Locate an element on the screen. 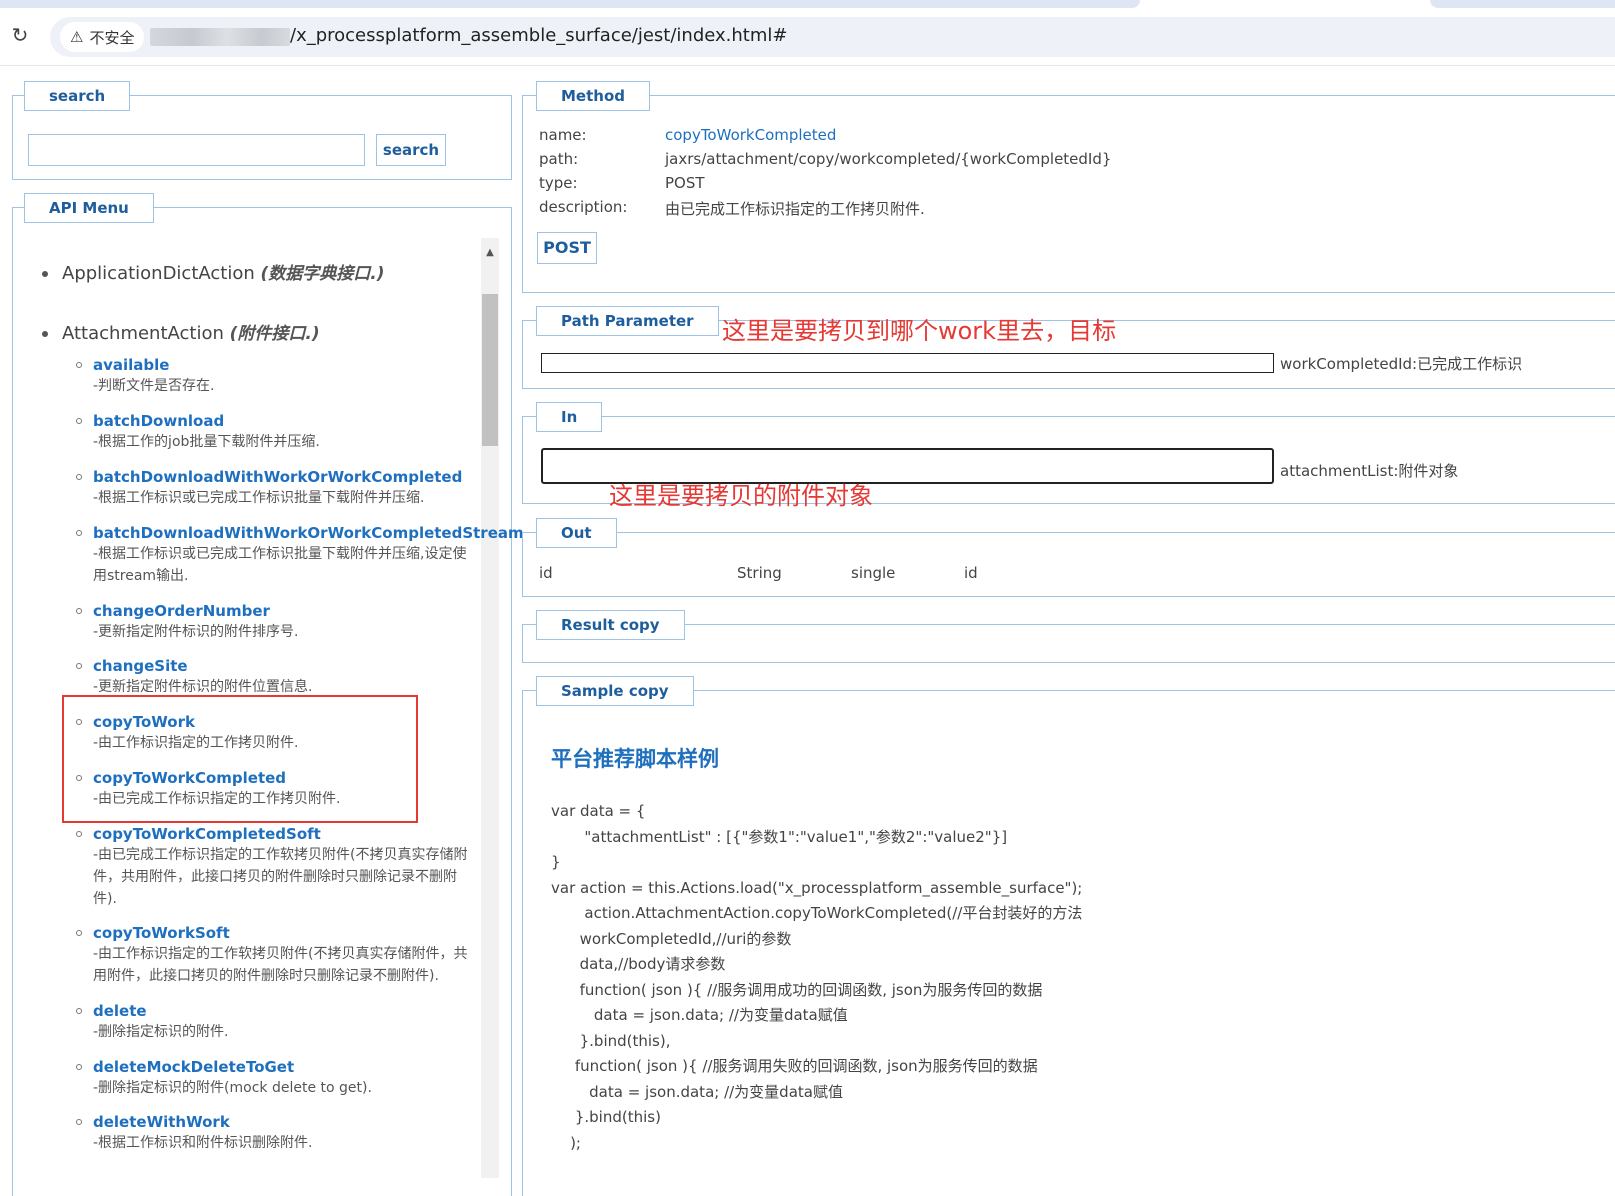 The width and height of the screenshot is (1615, 1196). menu-item-desc: -删除指定标识的附件(mock delete to get). is located at coordinates (232, 1088).